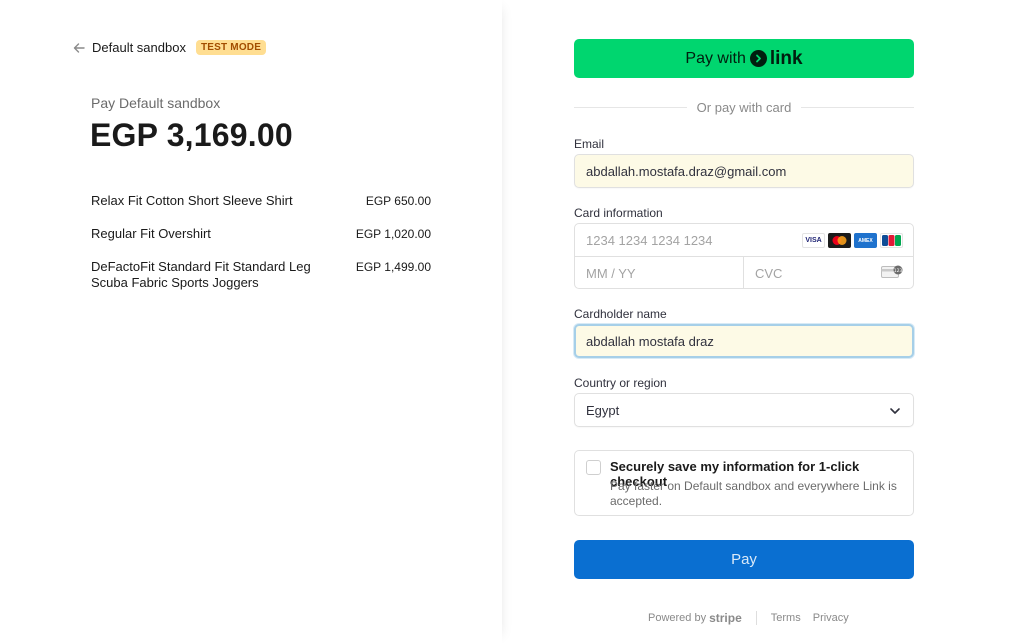  What do you see at coordinates (895, 411) in the screenshot?
I see `chevron-down-icon` at bounding box center [895, 411].